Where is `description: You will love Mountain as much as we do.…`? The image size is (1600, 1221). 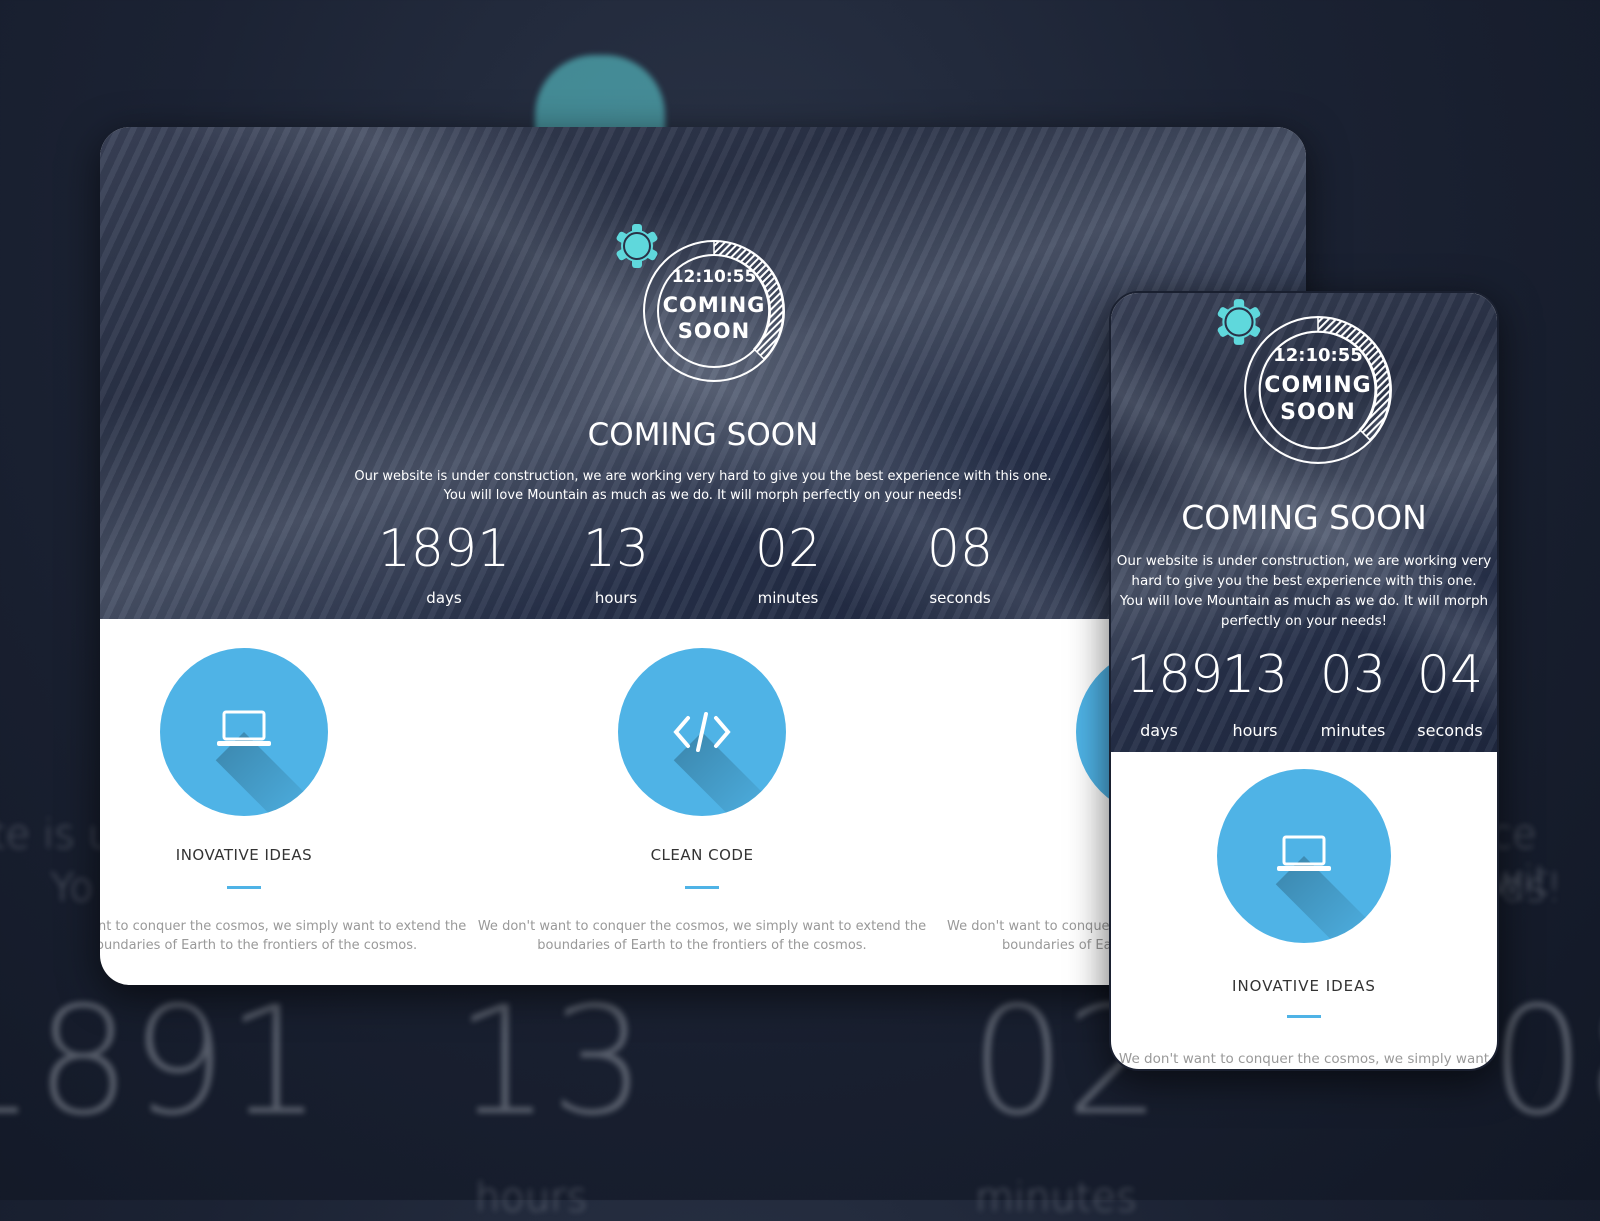
description: You will love Mountain as much as we do.… is located at coordinates (1304, 601).